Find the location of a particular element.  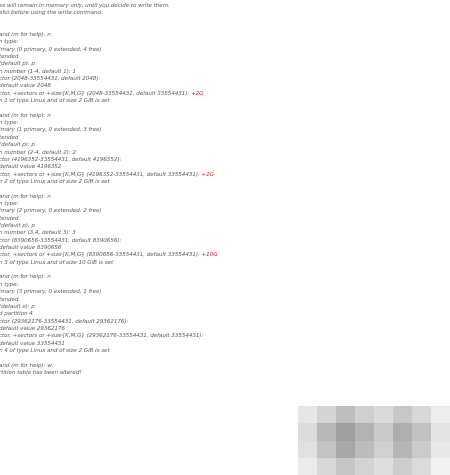

terminal-line-text: default value 8390656 is located at coordinates (31, 248).